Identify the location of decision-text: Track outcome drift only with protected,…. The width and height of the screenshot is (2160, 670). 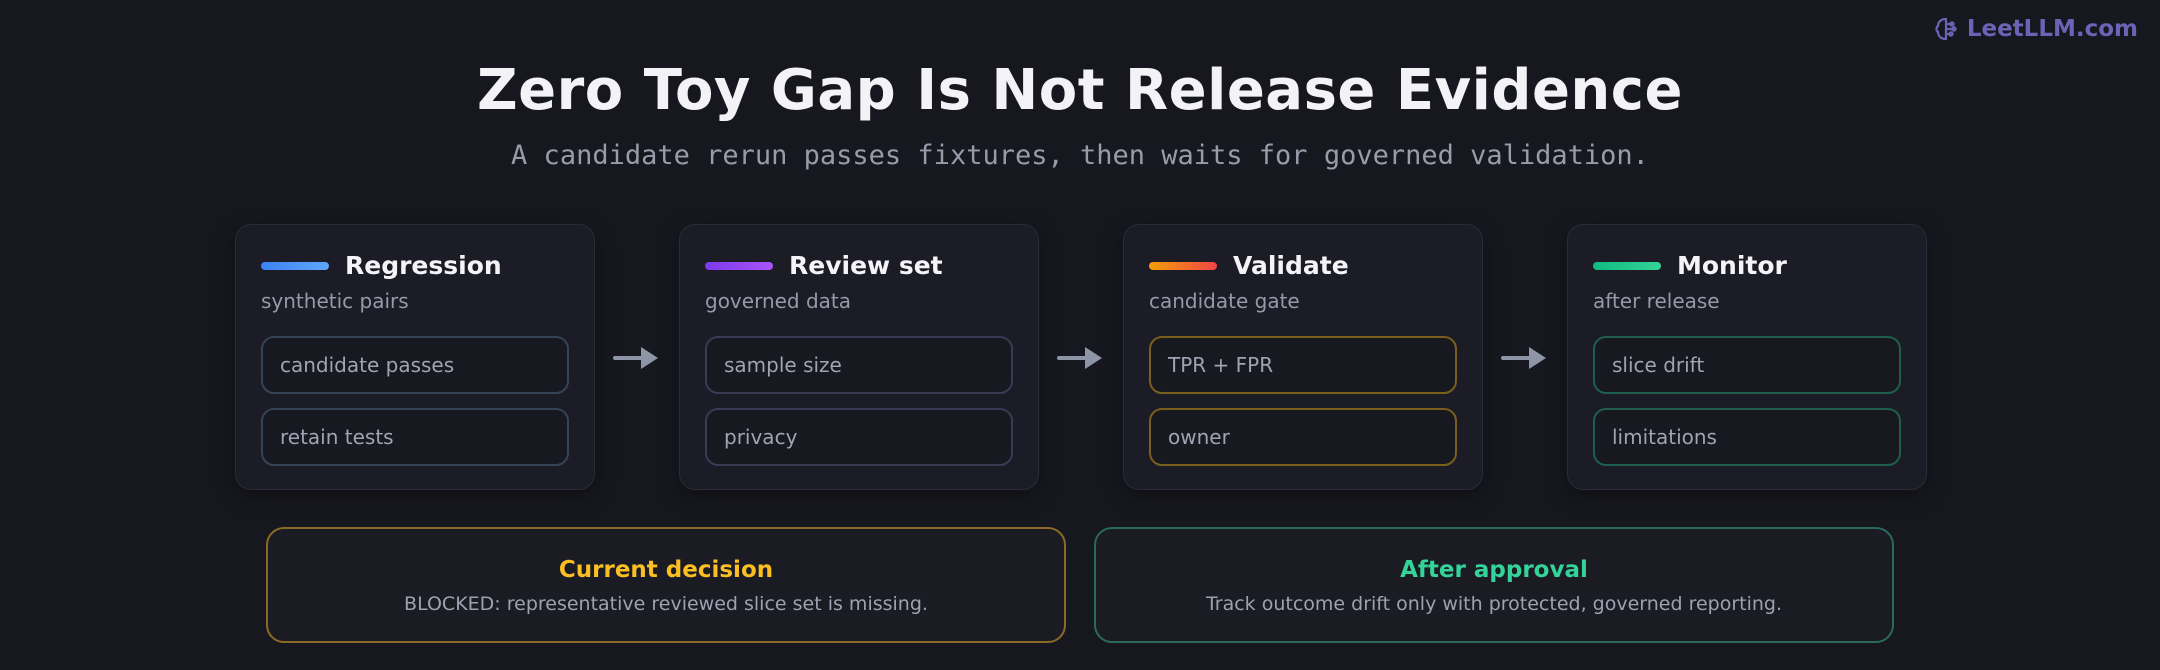
(1494, 604).